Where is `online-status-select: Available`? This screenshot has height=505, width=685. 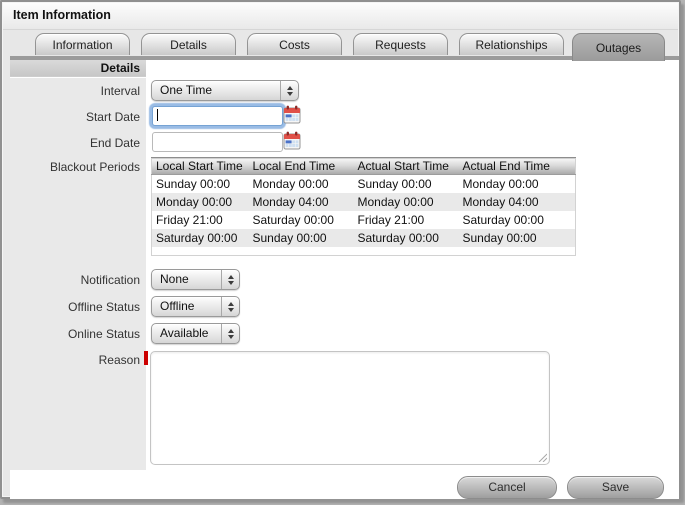 online-status-select: Available is located at coordinates (195, 333).